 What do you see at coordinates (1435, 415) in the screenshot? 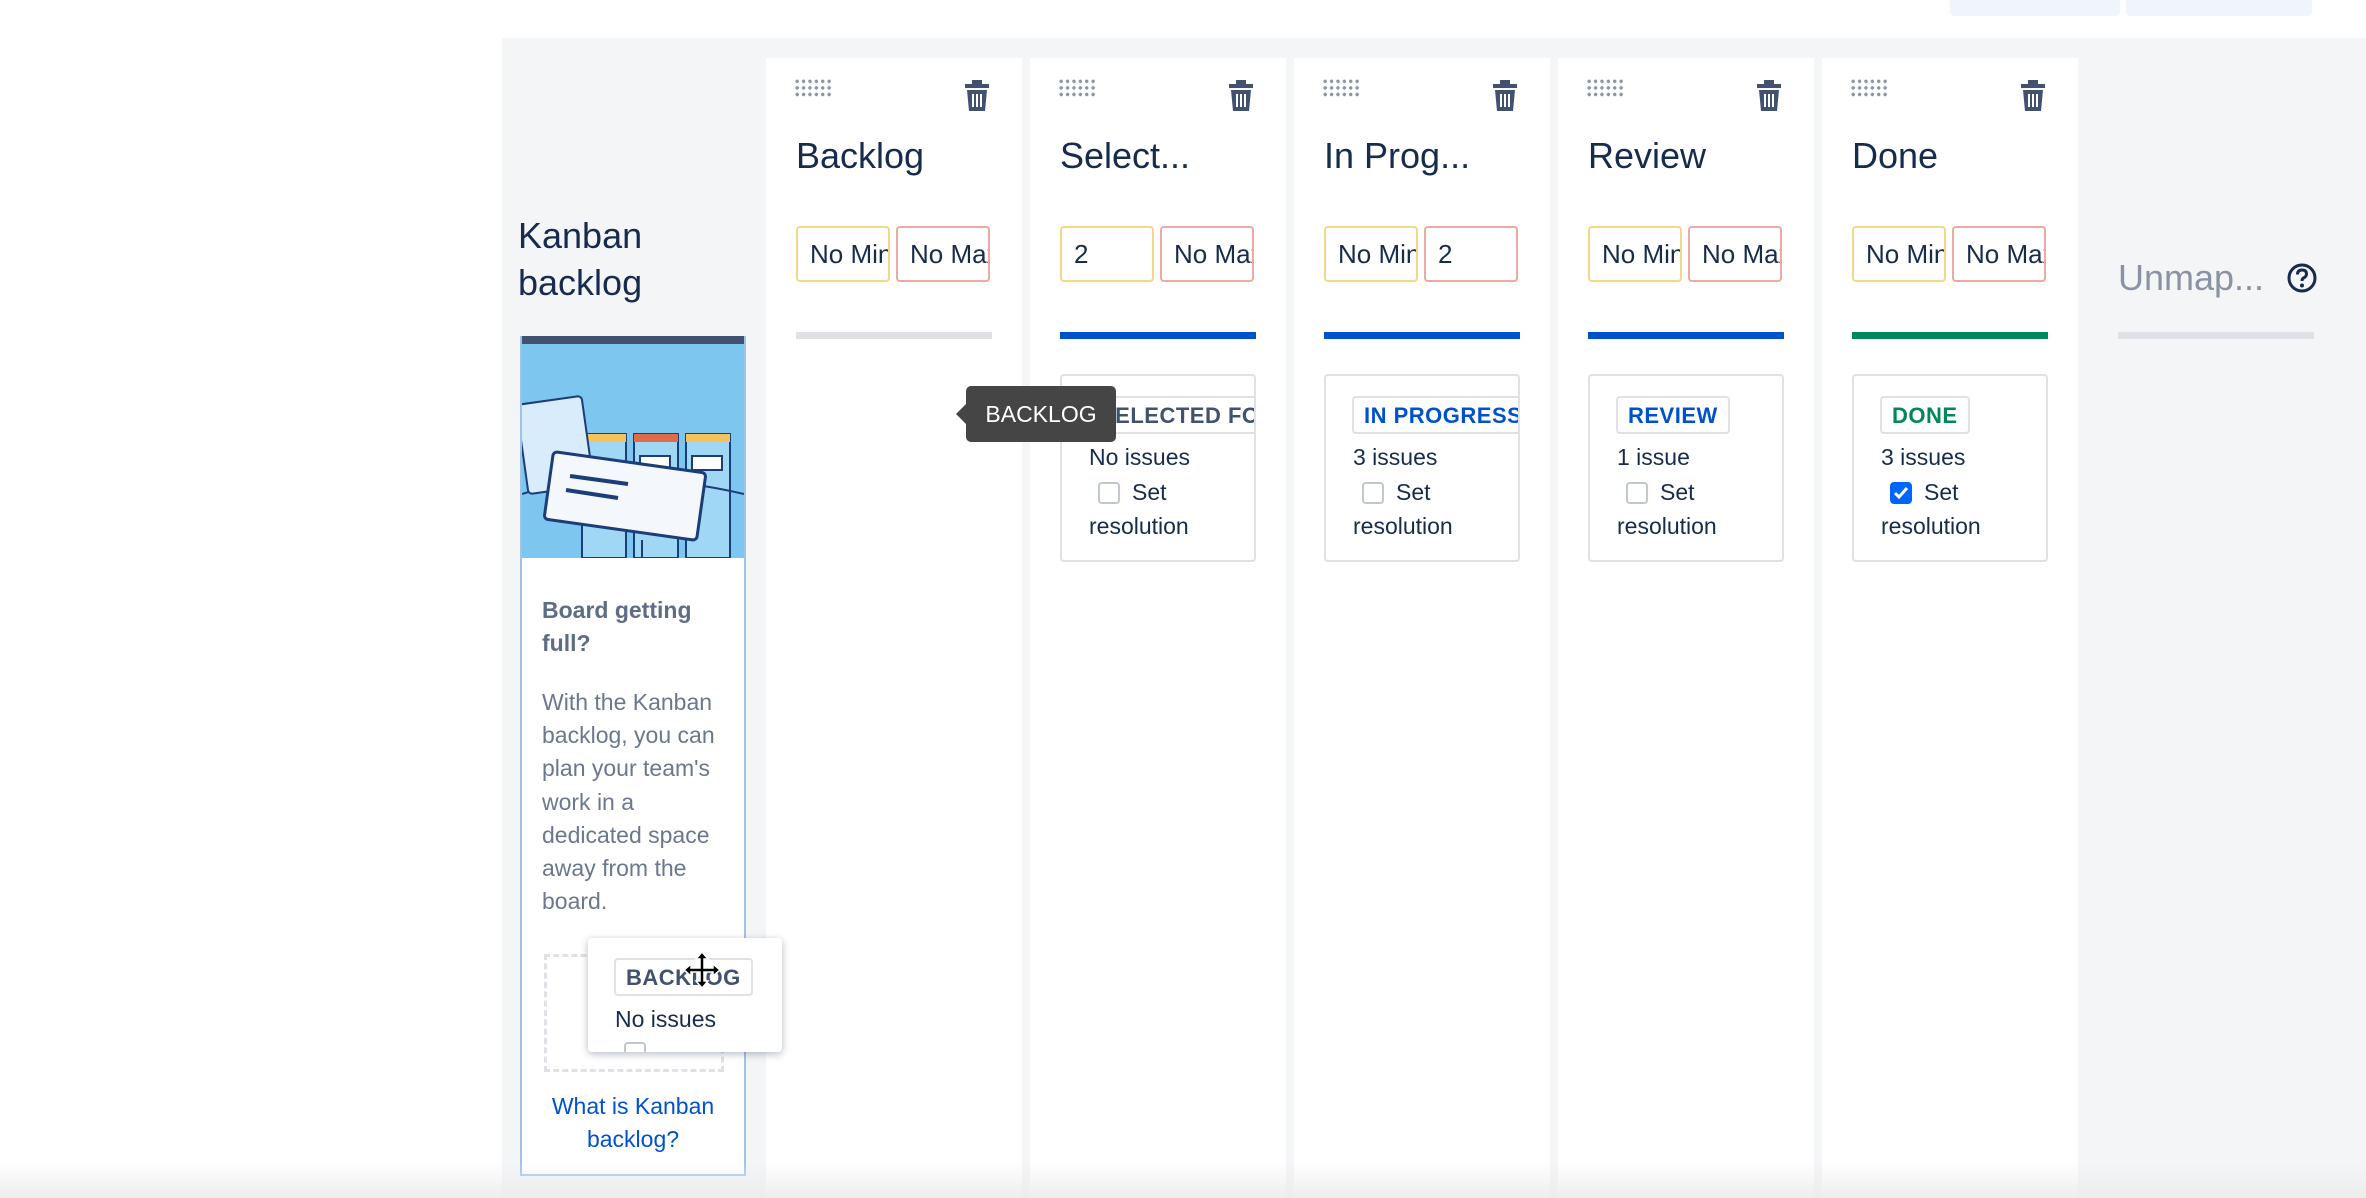
I see `status-lozenge: IN PROGRESS` at bounding box center [1435, 415].